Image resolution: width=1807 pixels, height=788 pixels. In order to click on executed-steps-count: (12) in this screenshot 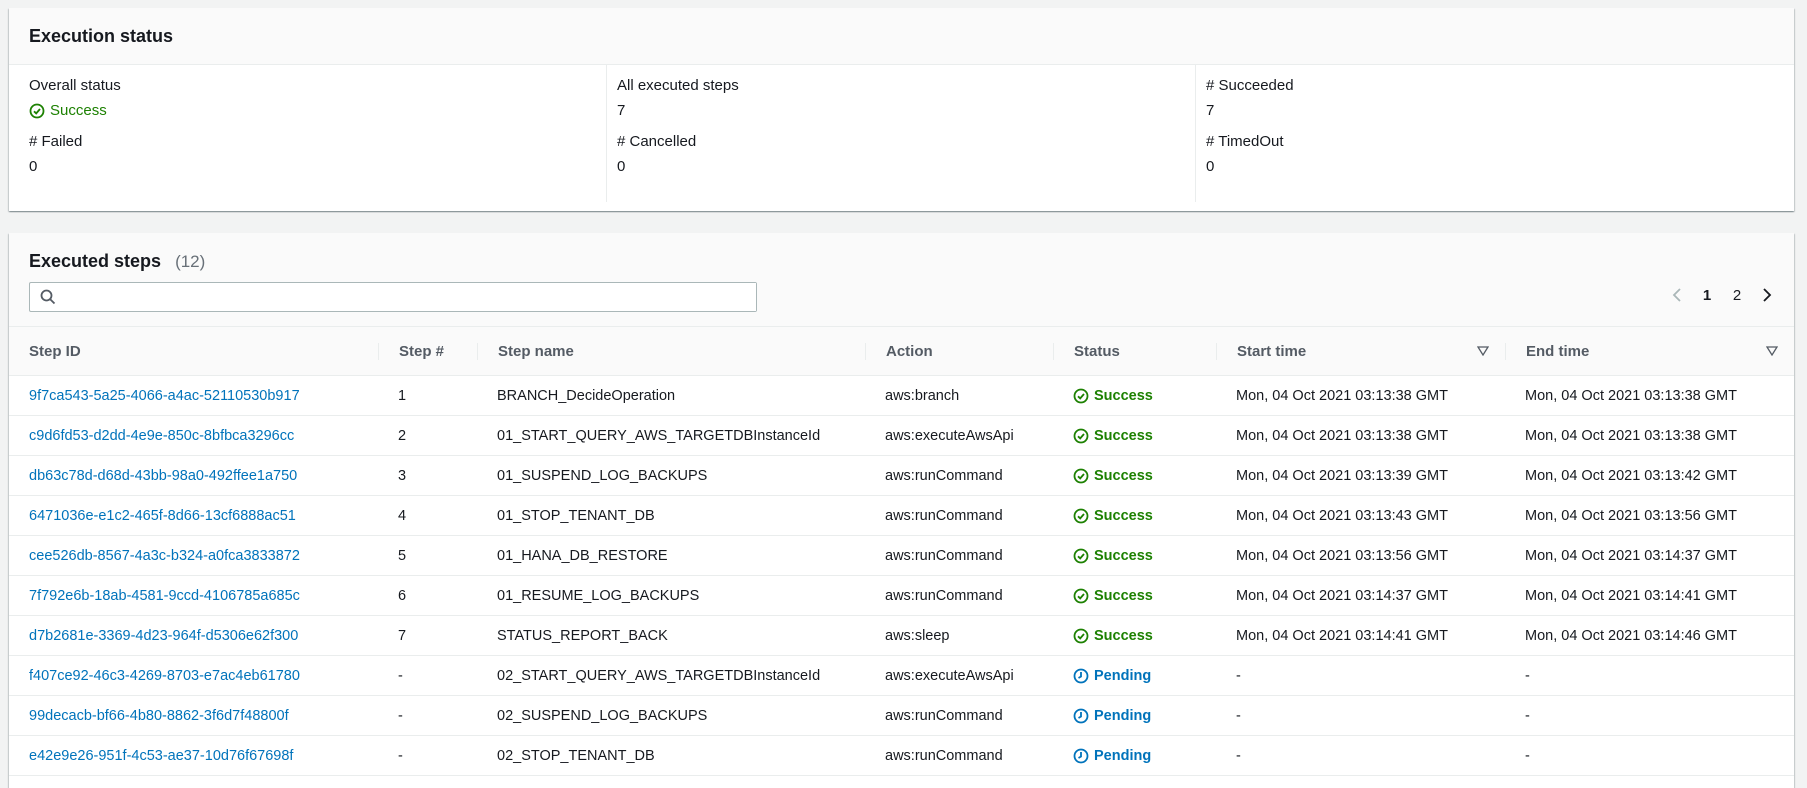, I will do `click(190, 261)`.